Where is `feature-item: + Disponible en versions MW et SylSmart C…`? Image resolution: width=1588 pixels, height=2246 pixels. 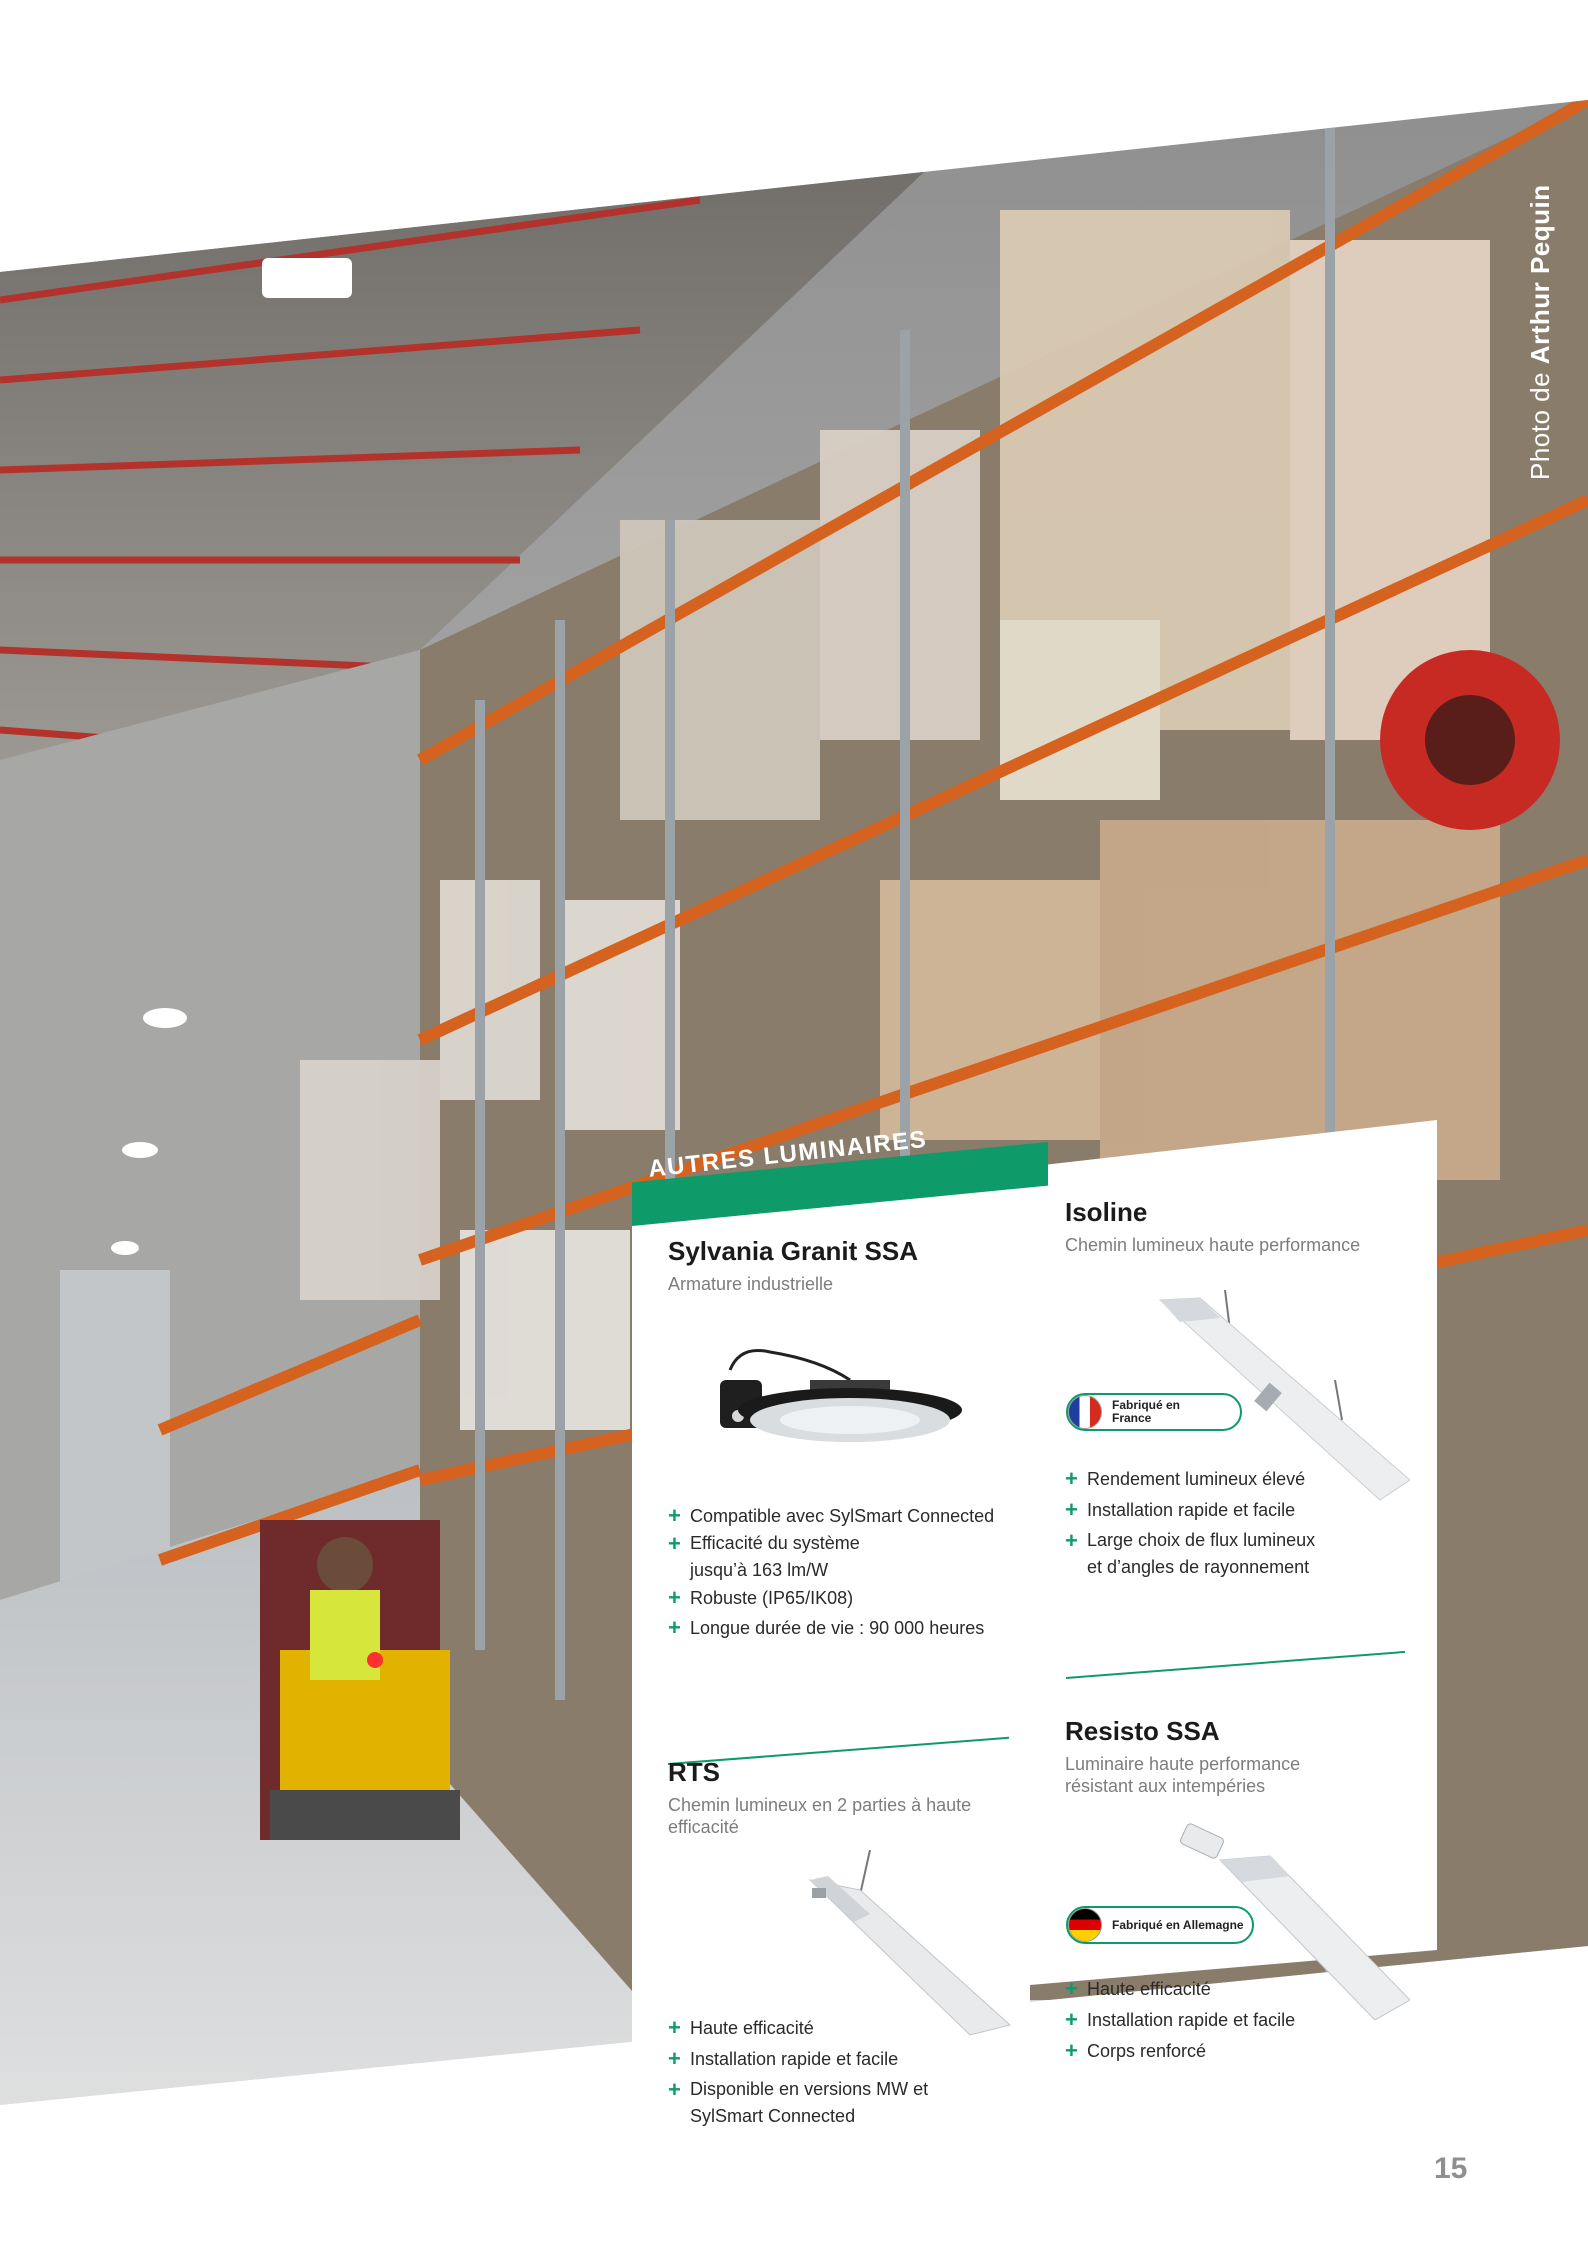
feature-item: + Disponible en versions MW et SylSmart C… is located at coordinates (818, 2103).